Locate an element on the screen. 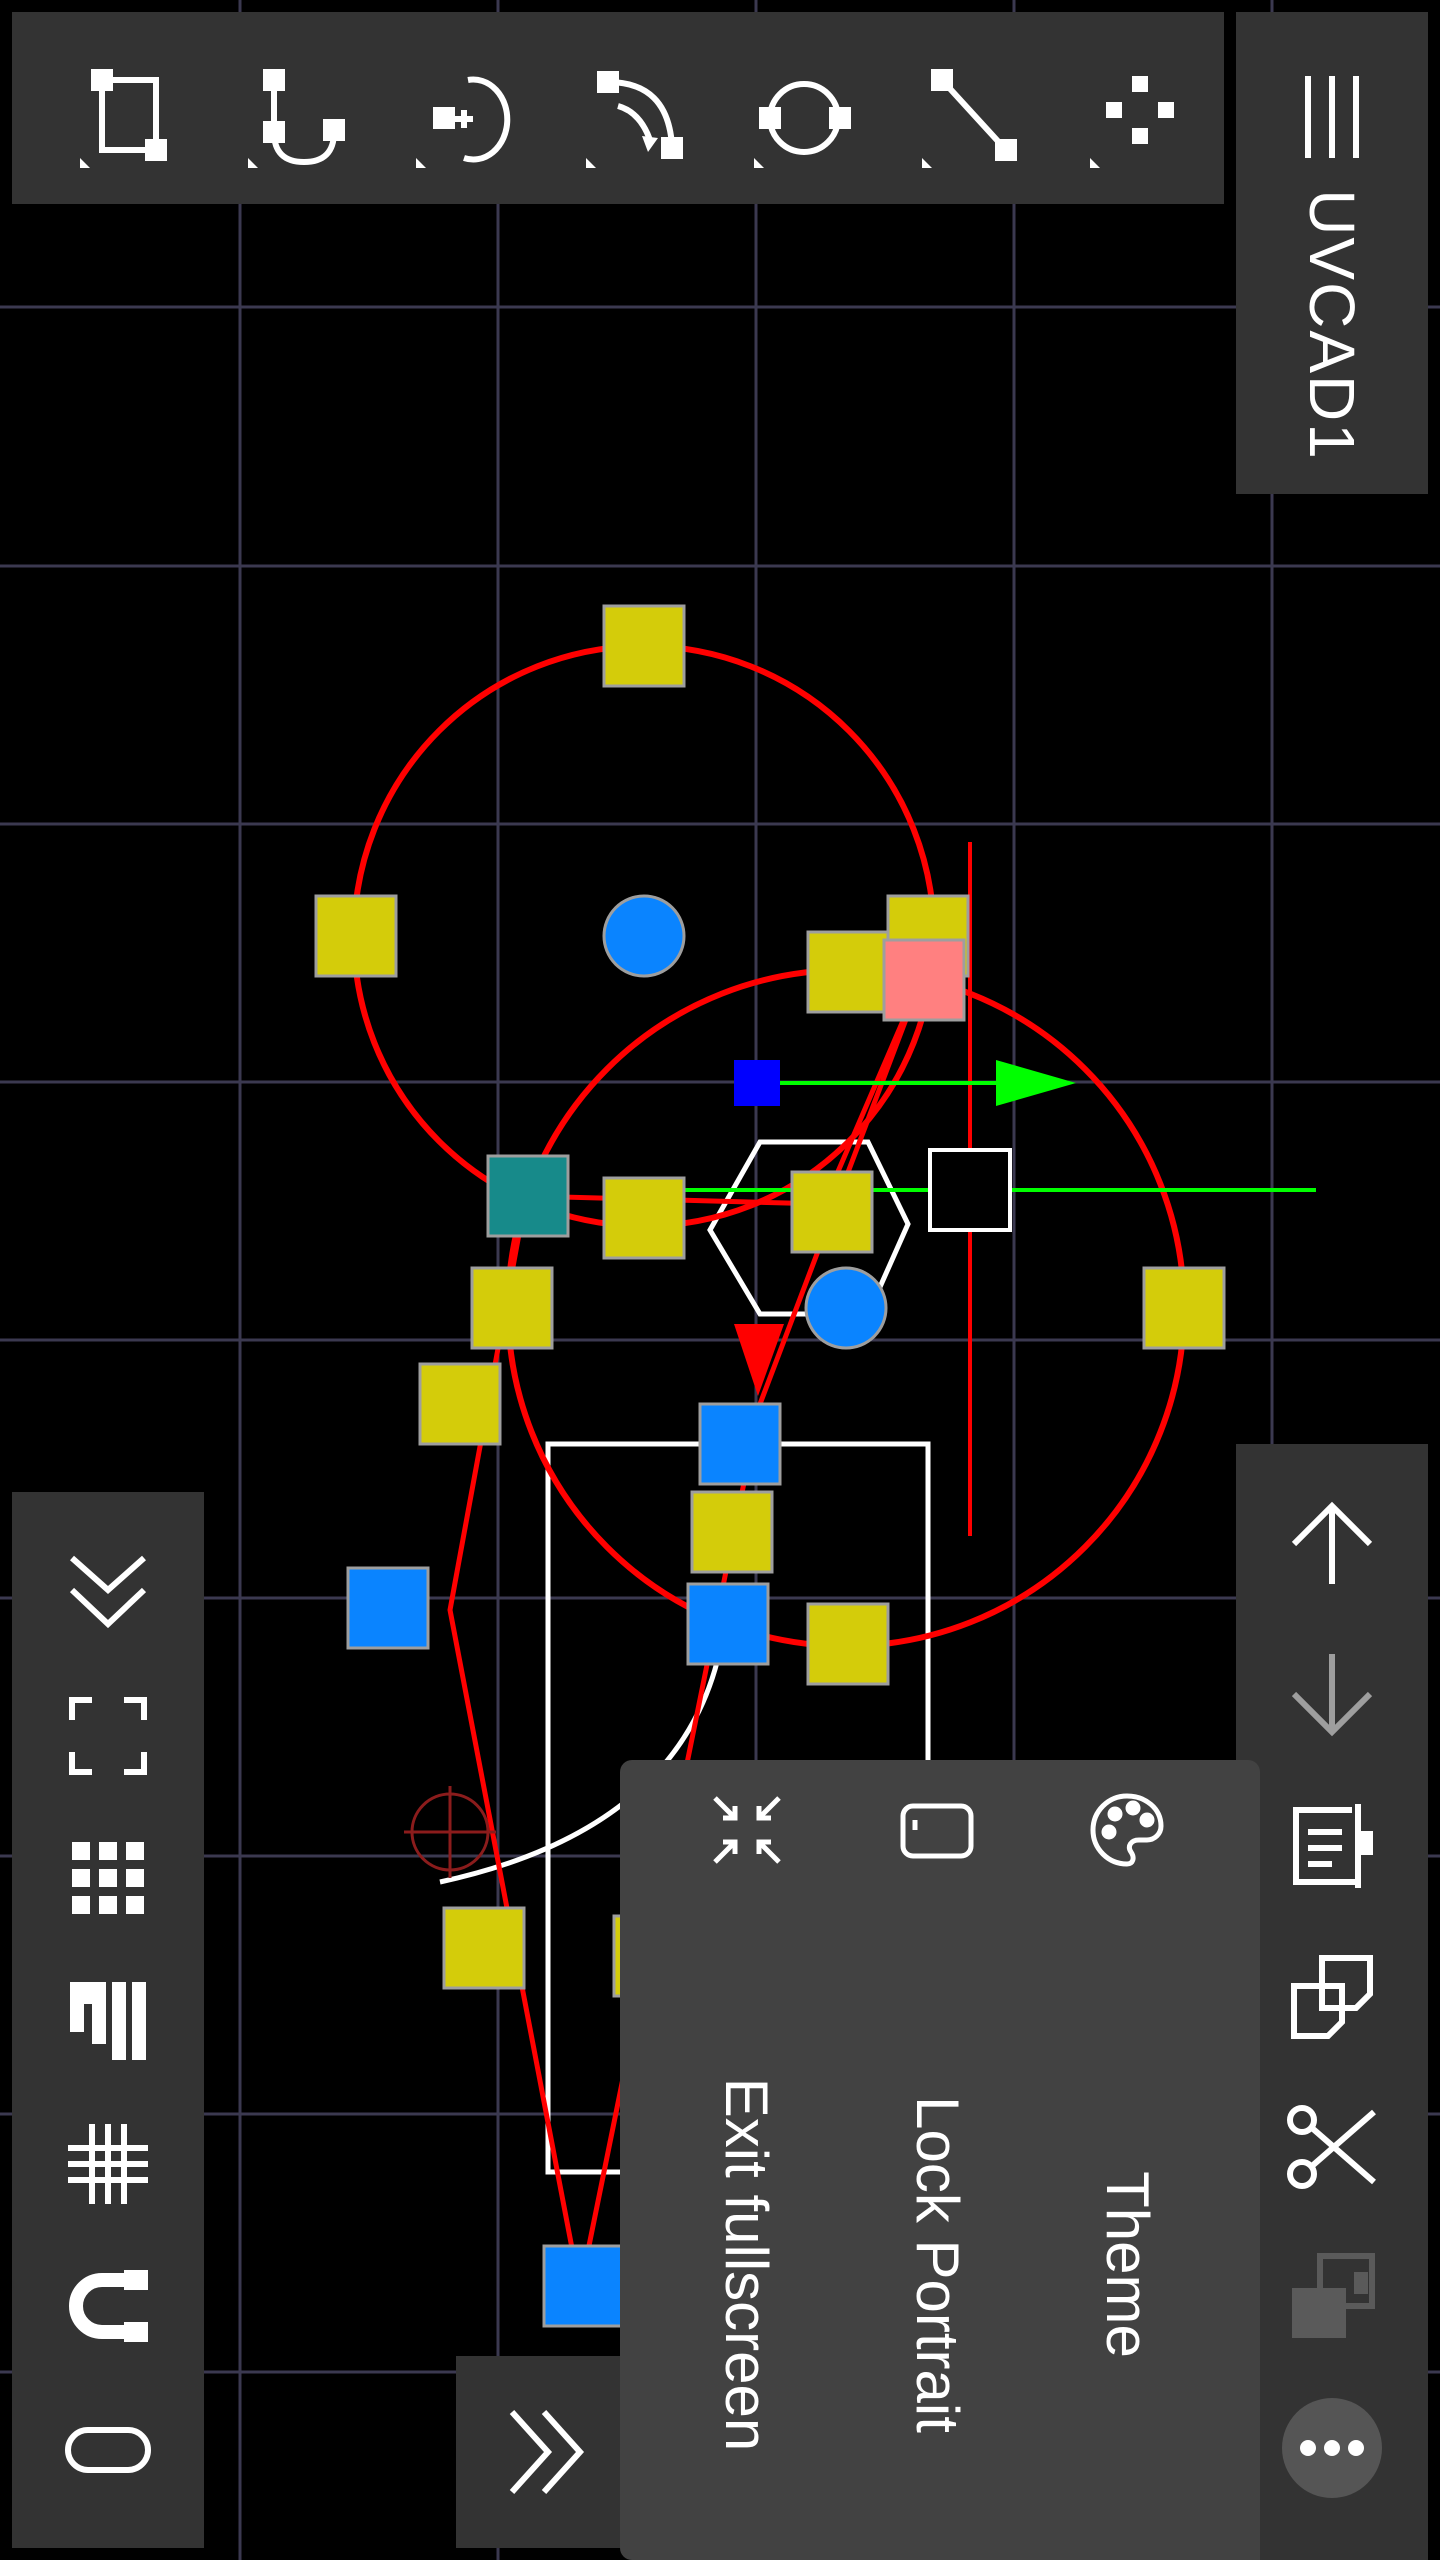 Image resolution: width=1440 pixels, height=2560 pixels. hamburger-menu-icon is located at coordinates (1332, 117).